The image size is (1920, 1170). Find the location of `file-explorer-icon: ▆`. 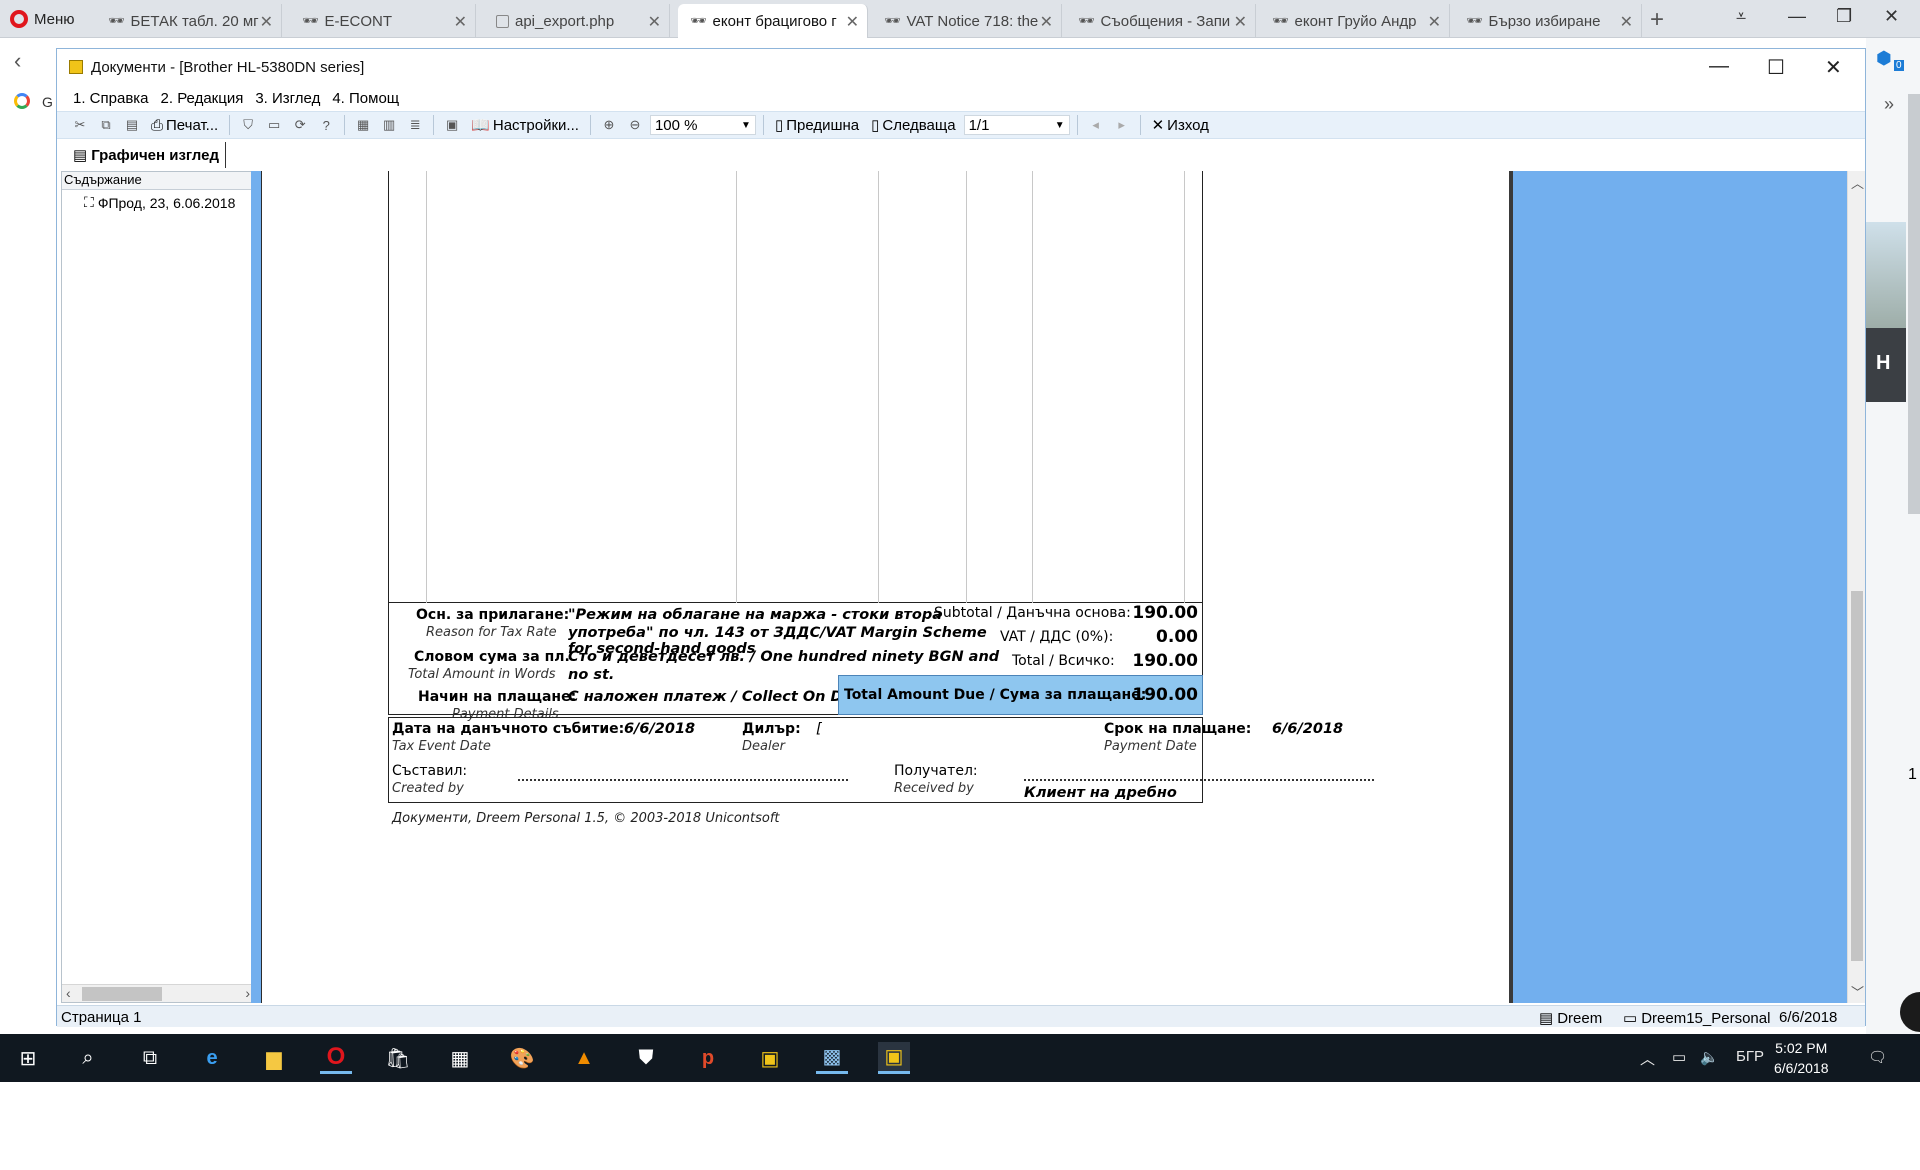

file-explorer-icon: ▆ is located at coordinates (274, 1058).